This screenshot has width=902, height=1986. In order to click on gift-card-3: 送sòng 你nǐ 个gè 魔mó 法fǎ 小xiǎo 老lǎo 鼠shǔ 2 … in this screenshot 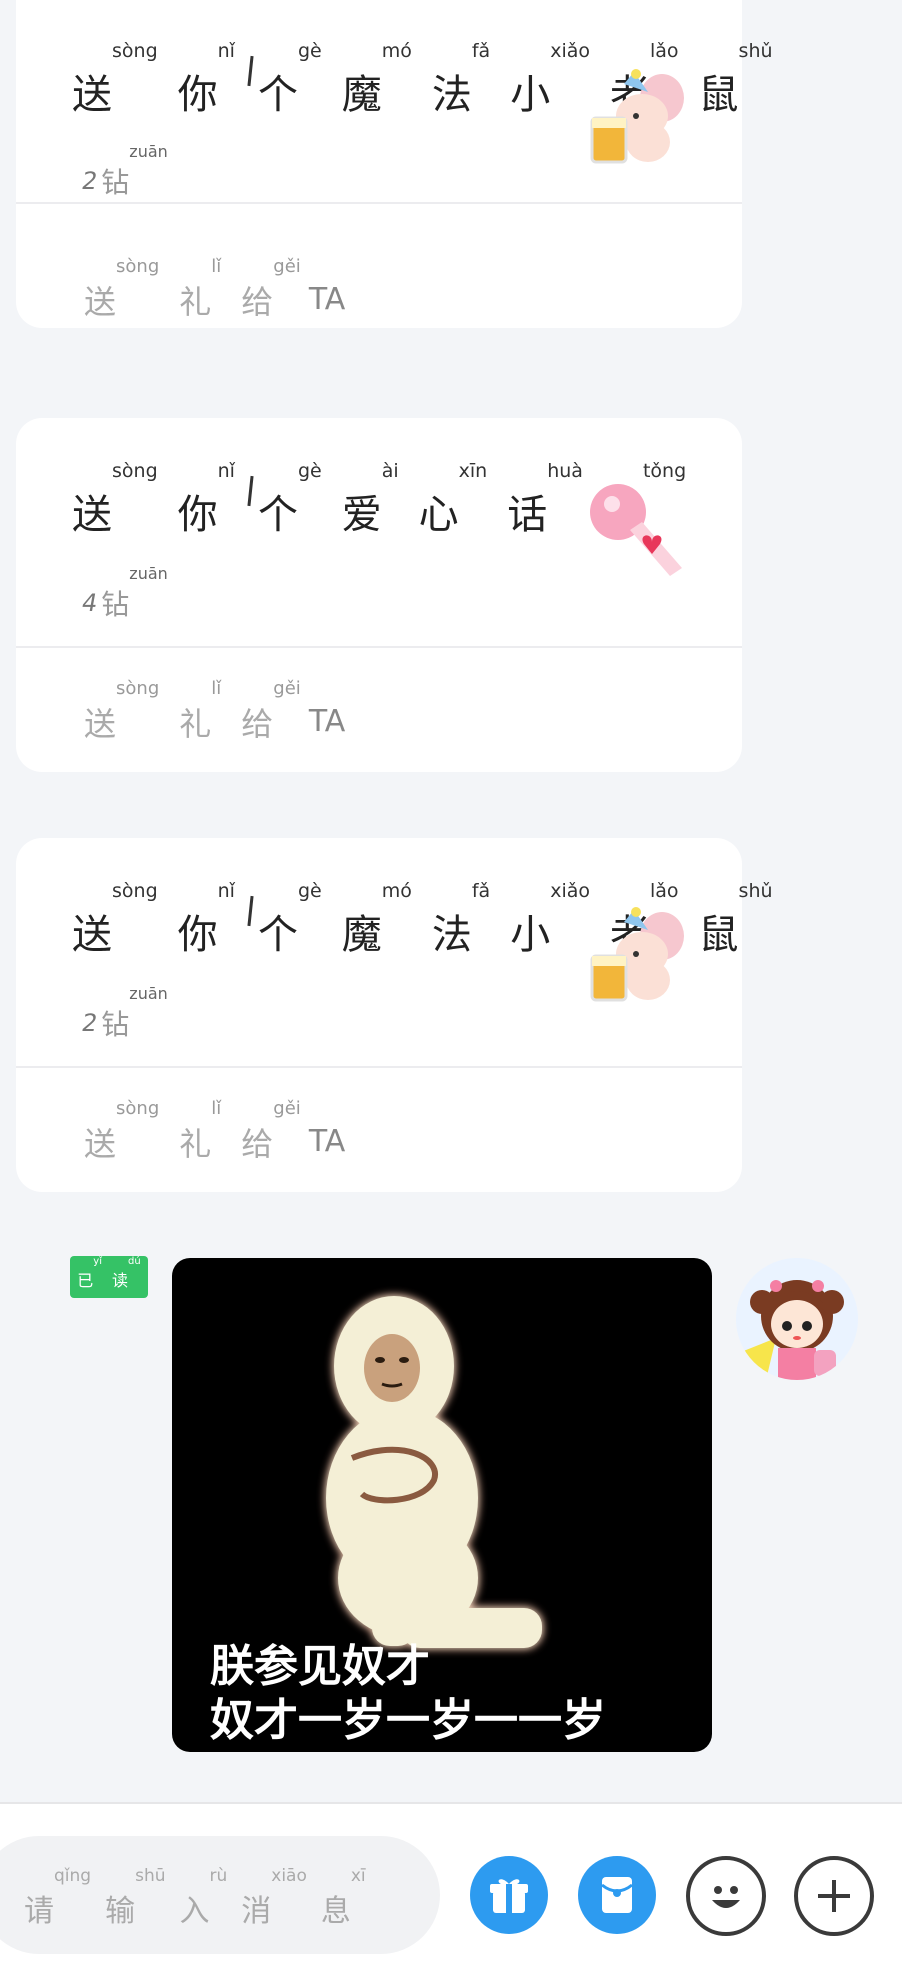, I will do `click(394, 1015)`.